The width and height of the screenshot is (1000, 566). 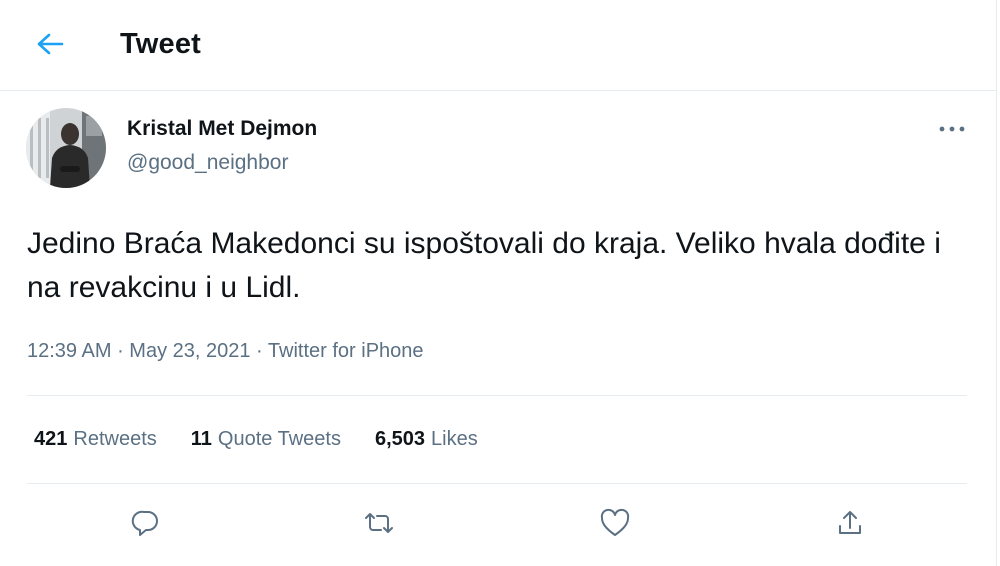 What do you see at coordinates (222, 129) in the screenshot?
I see `author-name: Kristal Met Dejmon` at bounding box center [222, 129].